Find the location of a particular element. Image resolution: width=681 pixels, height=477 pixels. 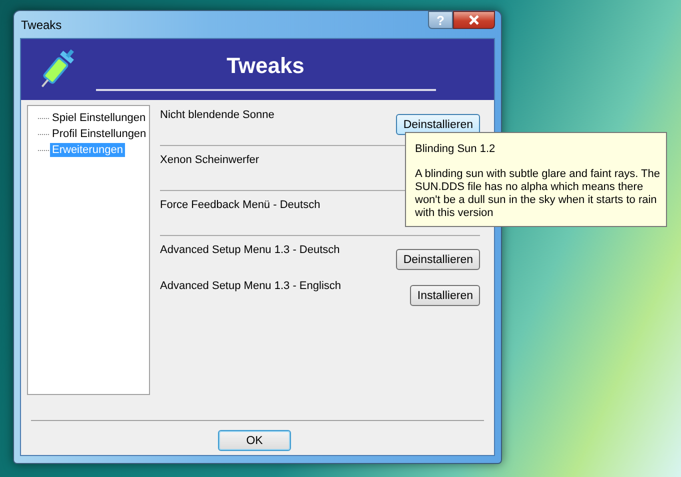

header-title: Tweaks is located at coordinates (265, 66).